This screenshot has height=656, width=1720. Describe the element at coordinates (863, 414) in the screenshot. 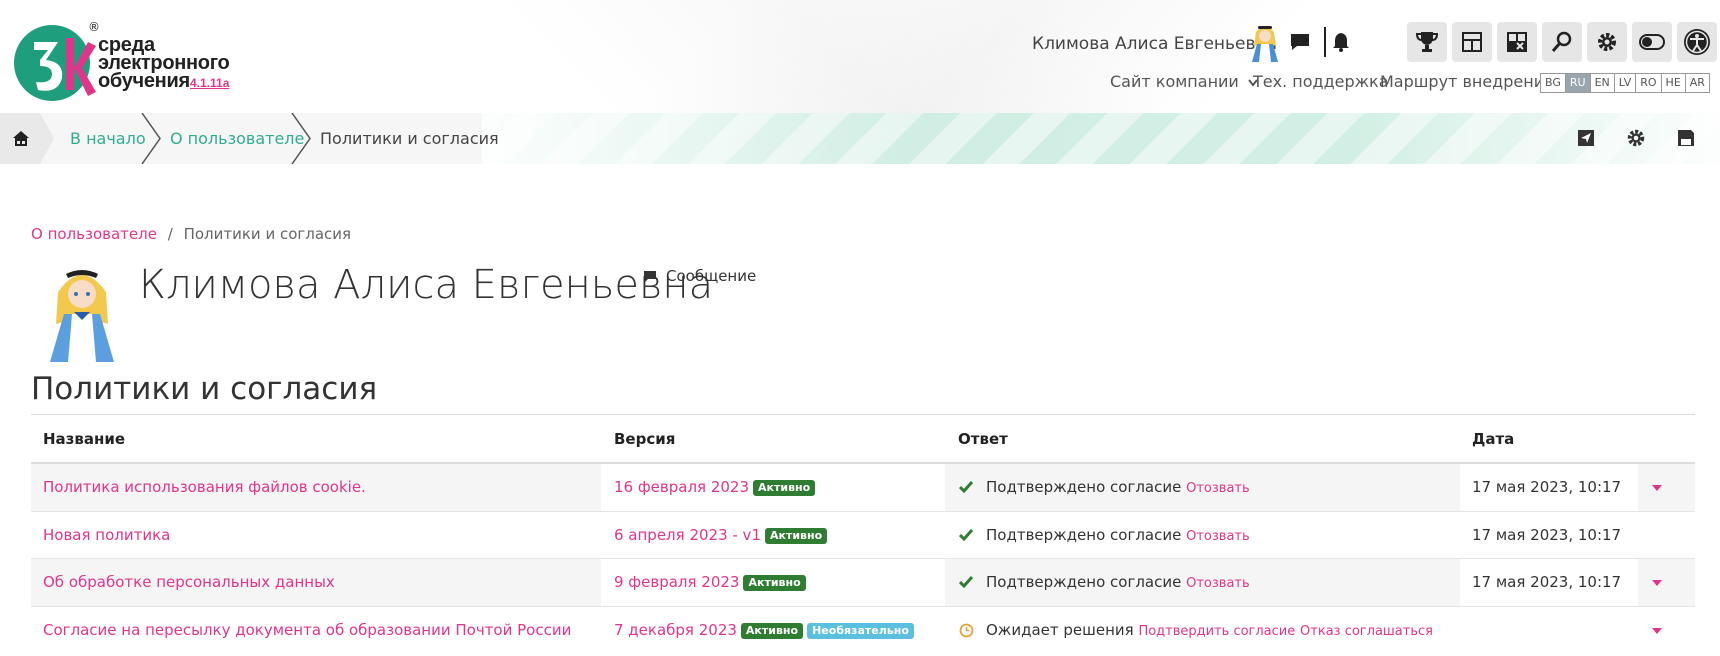

I see `section-divider` at that location.